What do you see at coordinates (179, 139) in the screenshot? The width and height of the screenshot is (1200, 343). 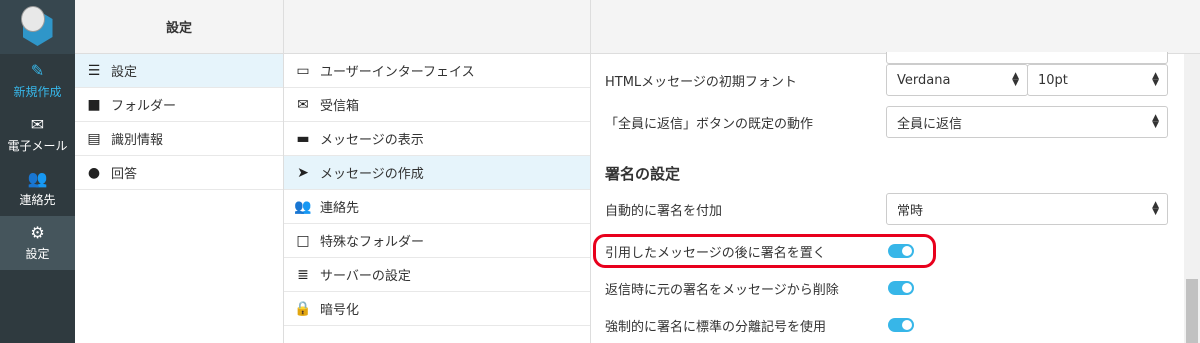 I see `section-item-identities: ▤ 識別情報` at bounding box center [179, 139].